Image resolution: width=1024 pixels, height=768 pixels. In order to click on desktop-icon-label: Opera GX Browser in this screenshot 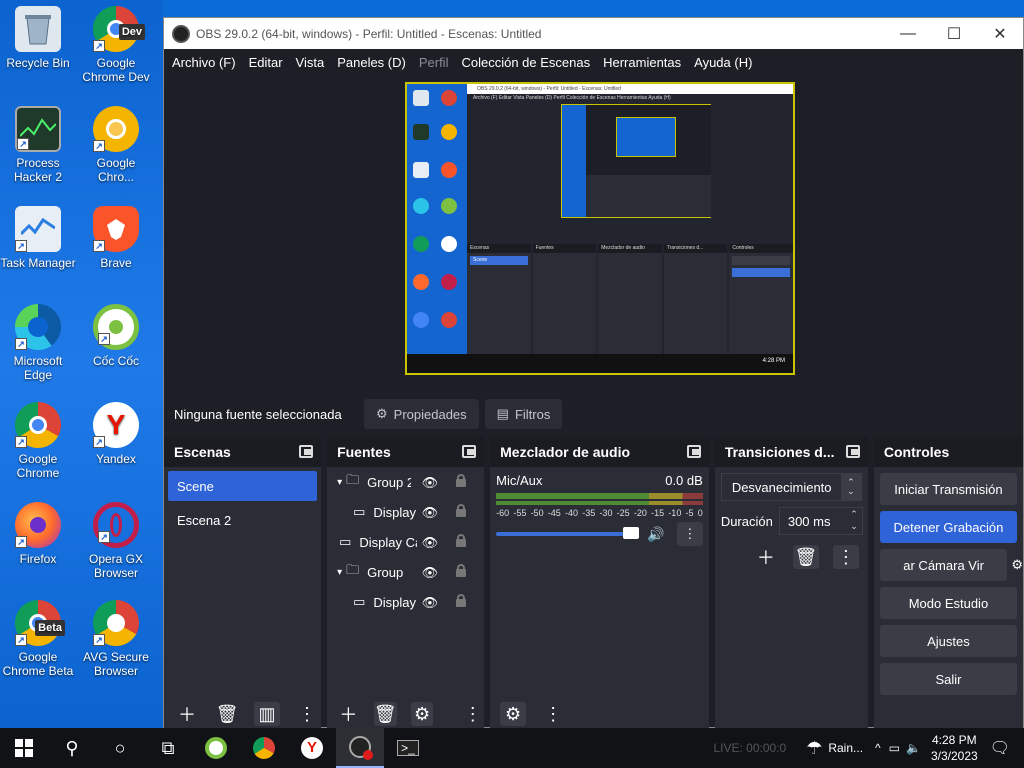, I will do `click(116, 566)`.